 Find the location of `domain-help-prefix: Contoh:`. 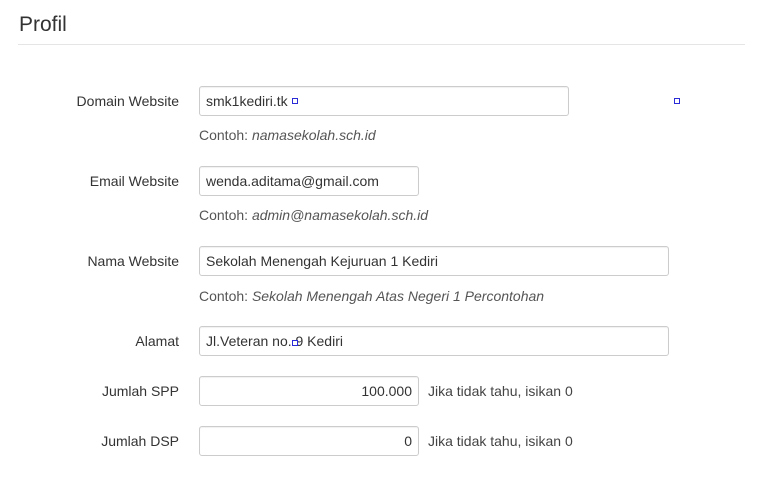

domain-help-prefix: Contoh: is located at coordinates (225, 135).